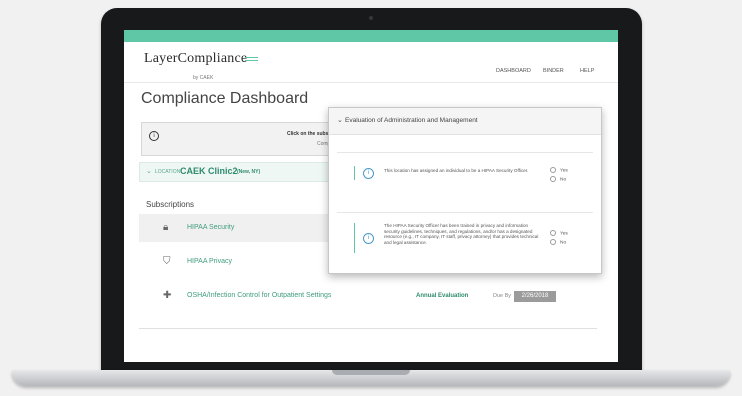  I want to click on evaluation-status: Annual Evaluation, so click(442, 296).